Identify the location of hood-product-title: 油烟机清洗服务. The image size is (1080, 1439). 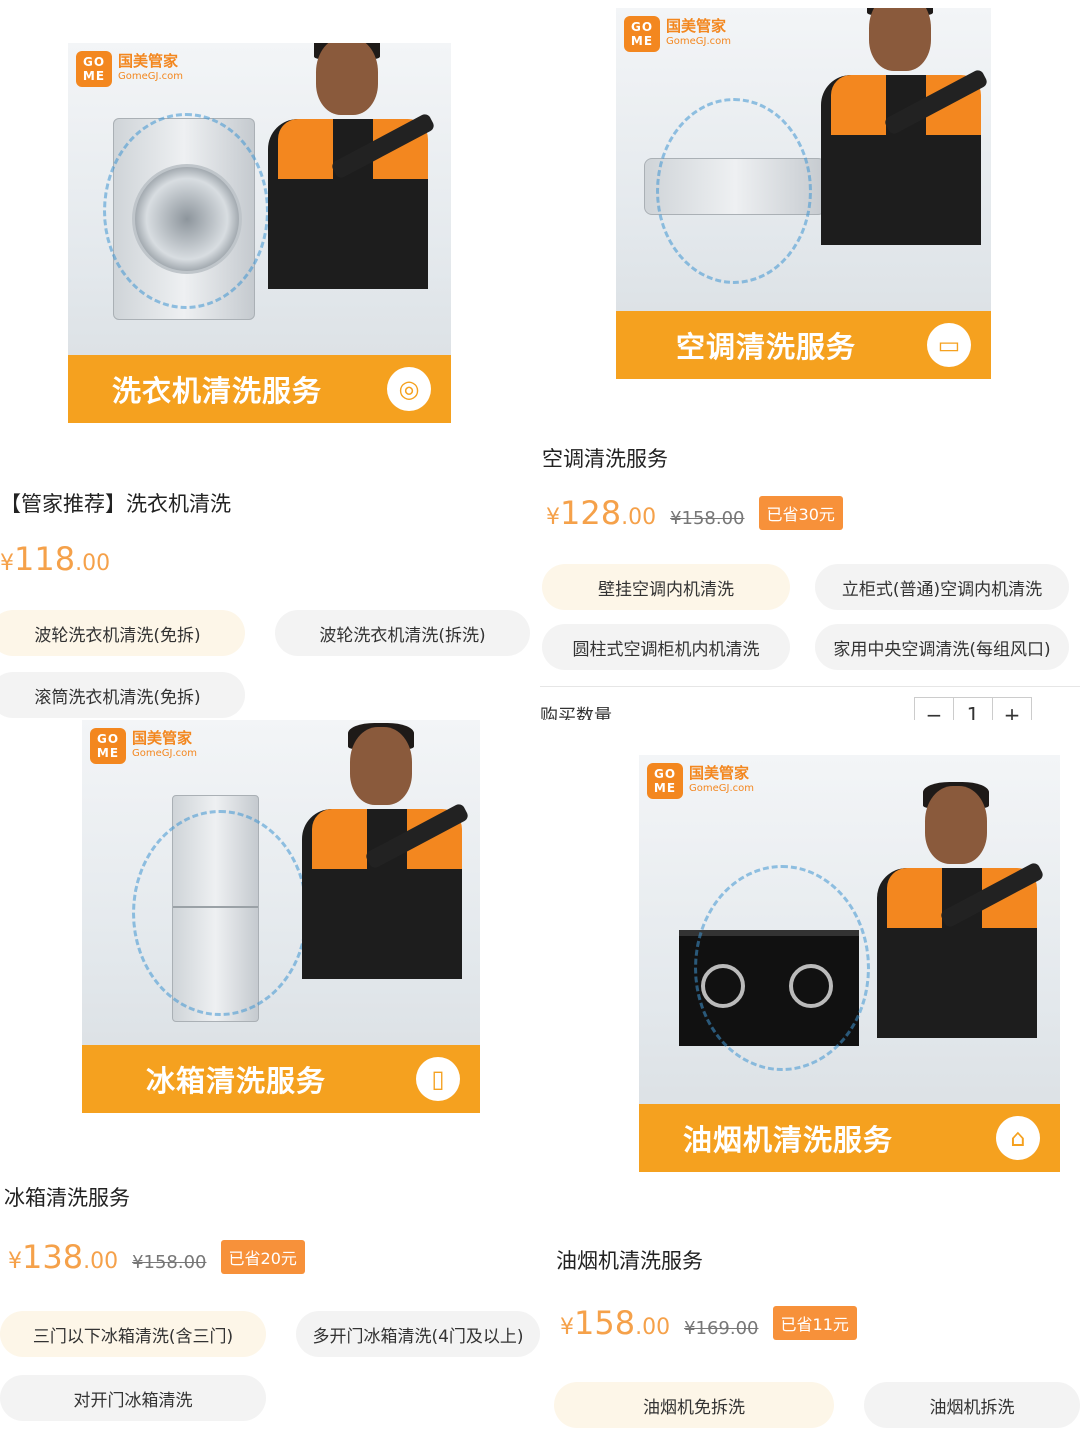
(629, 1261).